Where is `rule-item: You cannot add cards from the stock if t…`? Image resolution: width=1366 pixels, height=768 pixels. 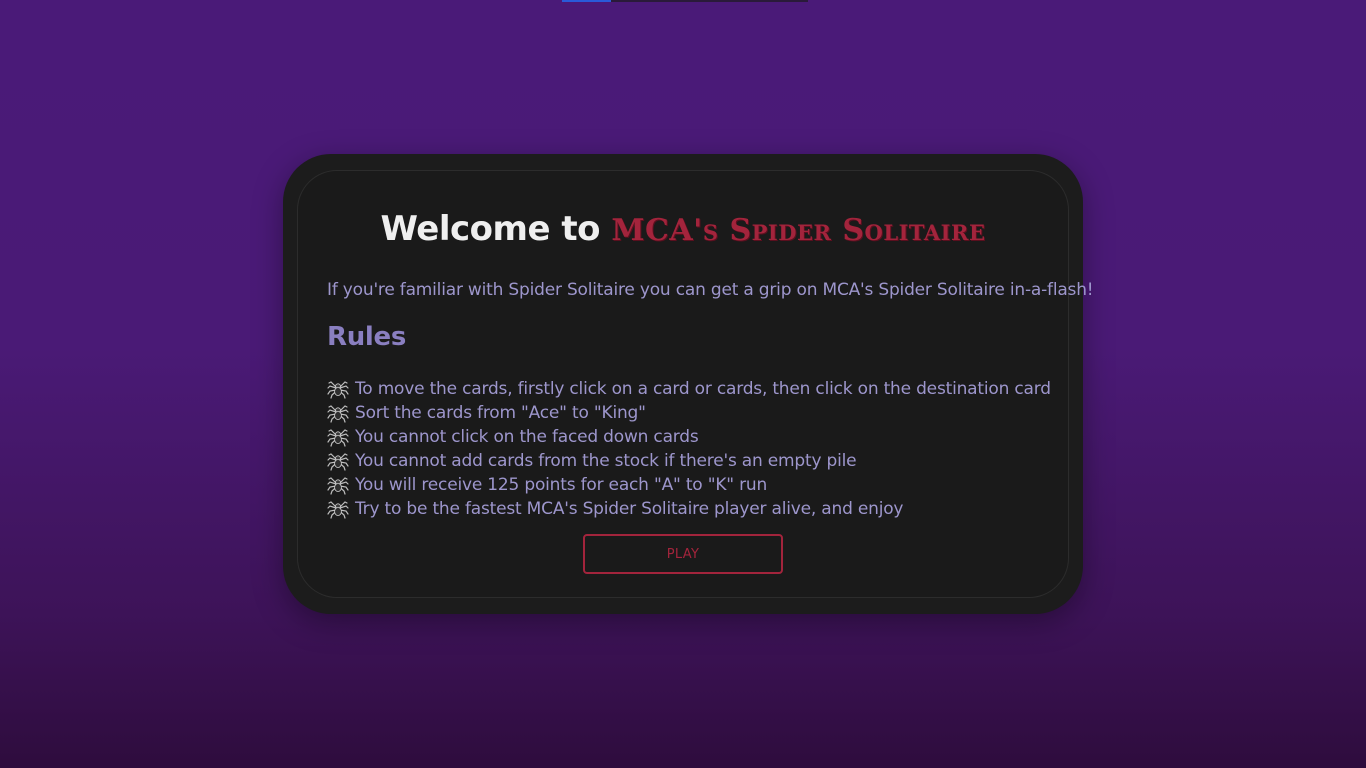 rule-item: You cannot add cards from the stock if t… is located at coordinates (689, 461).